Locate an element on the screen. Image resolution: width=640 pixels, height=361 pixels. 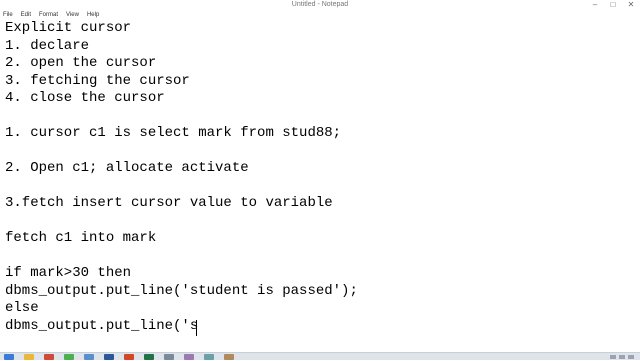
notepad-icon is located at coordinates (89, 356).